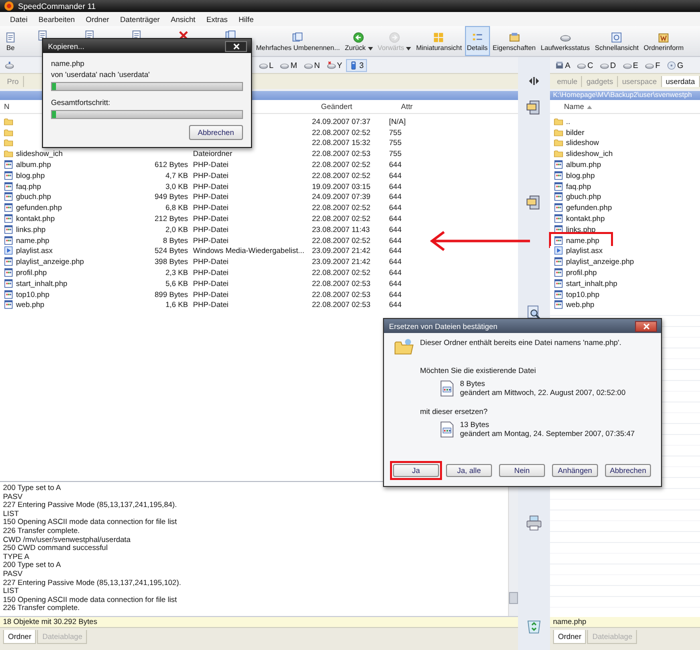  I want to click on window-title: SpeedCommander 11, so click(57, 6).